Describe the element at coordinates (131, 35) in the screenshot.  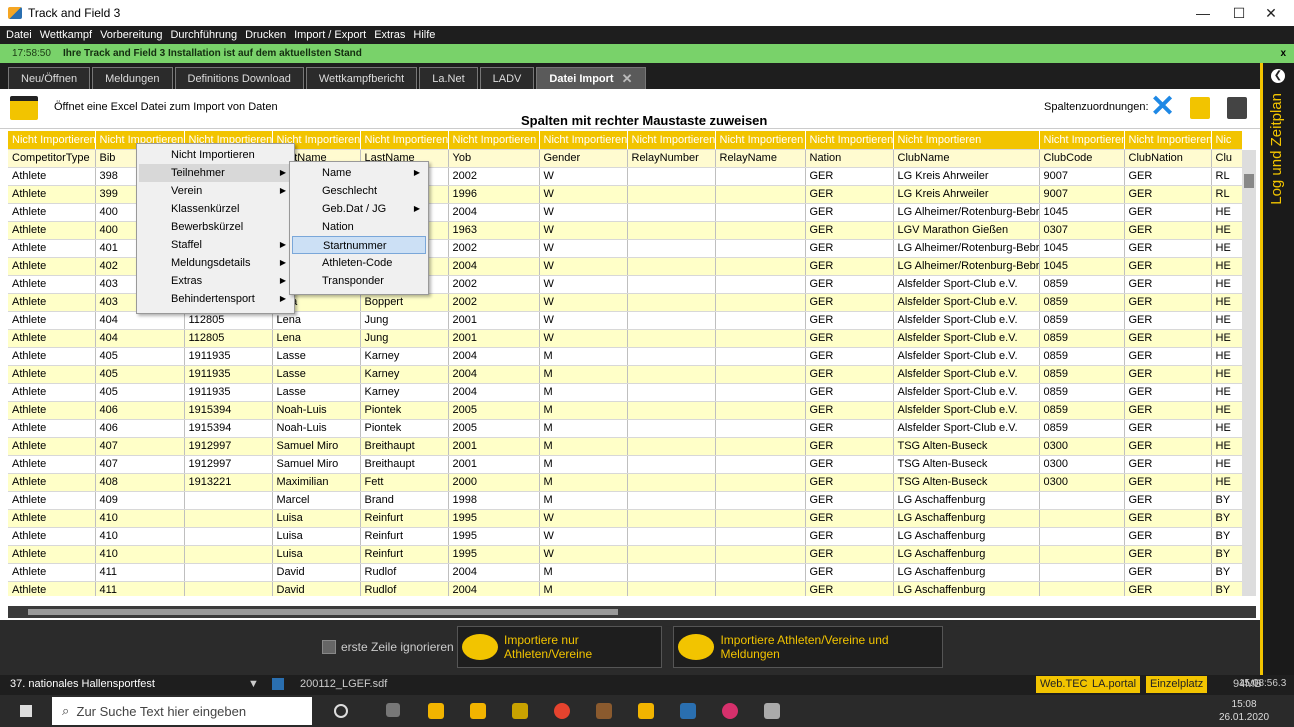
I see `menu-vorbereitung: Vorbereitung` at that location.